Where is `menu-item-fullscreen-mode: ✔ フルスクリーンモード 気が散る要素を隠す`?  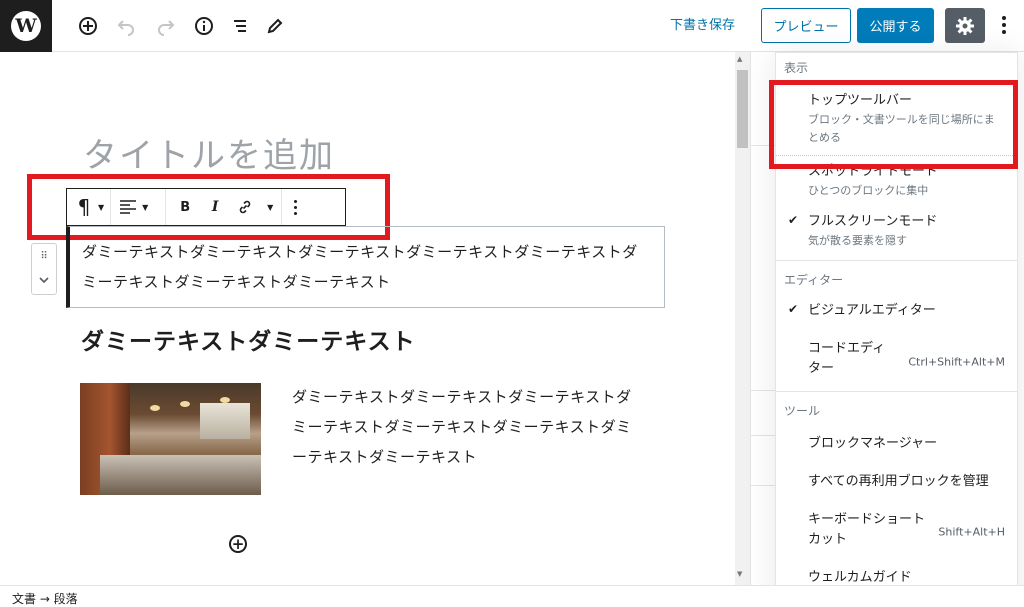
menu-item-fullscreen-mode: ✔ フルスクリーンモード 気が散る要素を隠す is located at coordinates (896, 233).